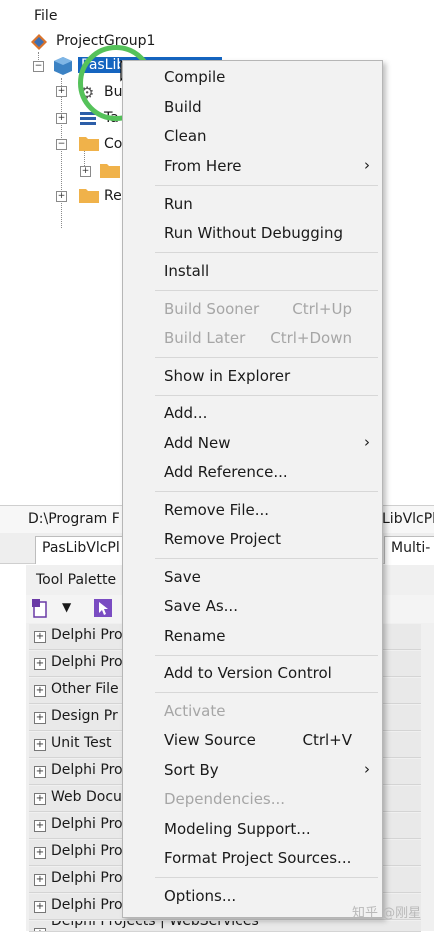  I want to click on menu-item-from-here: From Here ›, so click(252, 167).